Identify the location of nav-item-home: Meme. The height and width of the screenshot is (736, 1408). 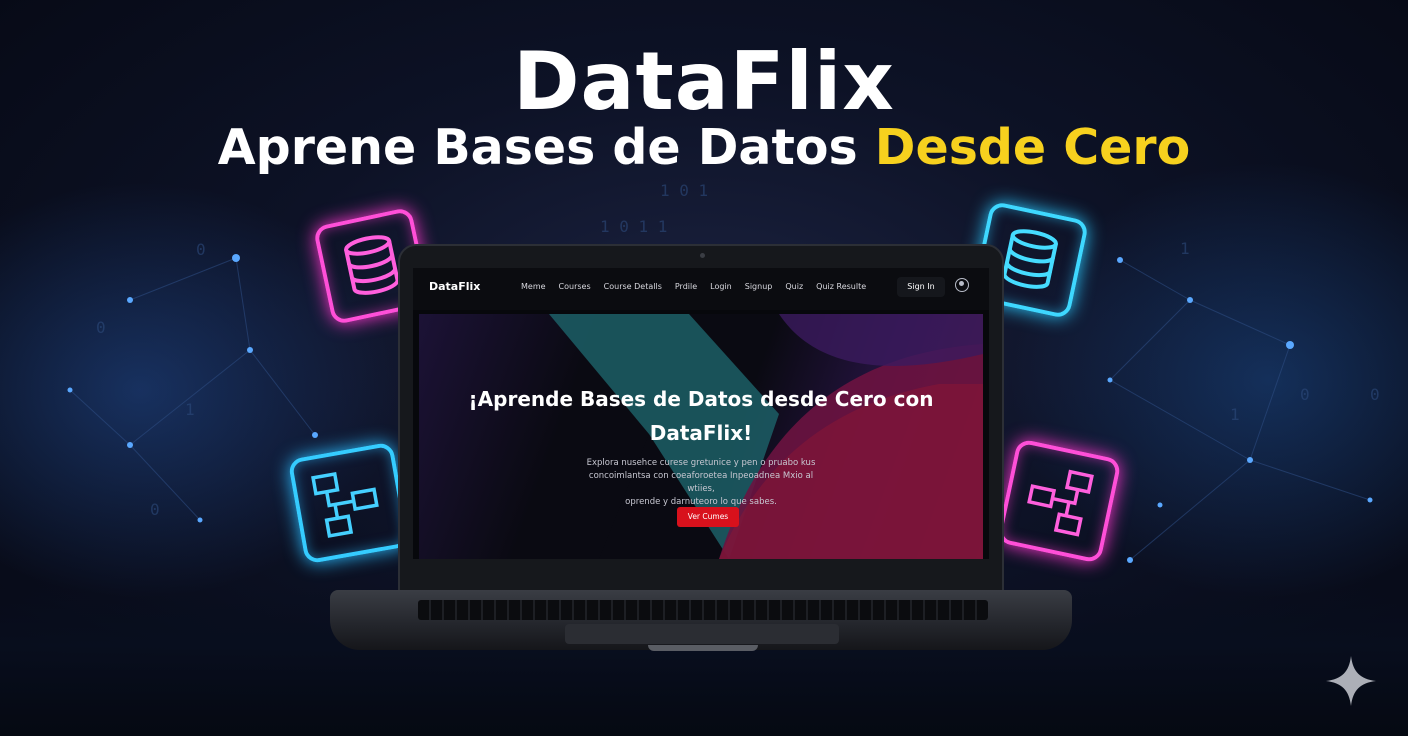
(533, 286).